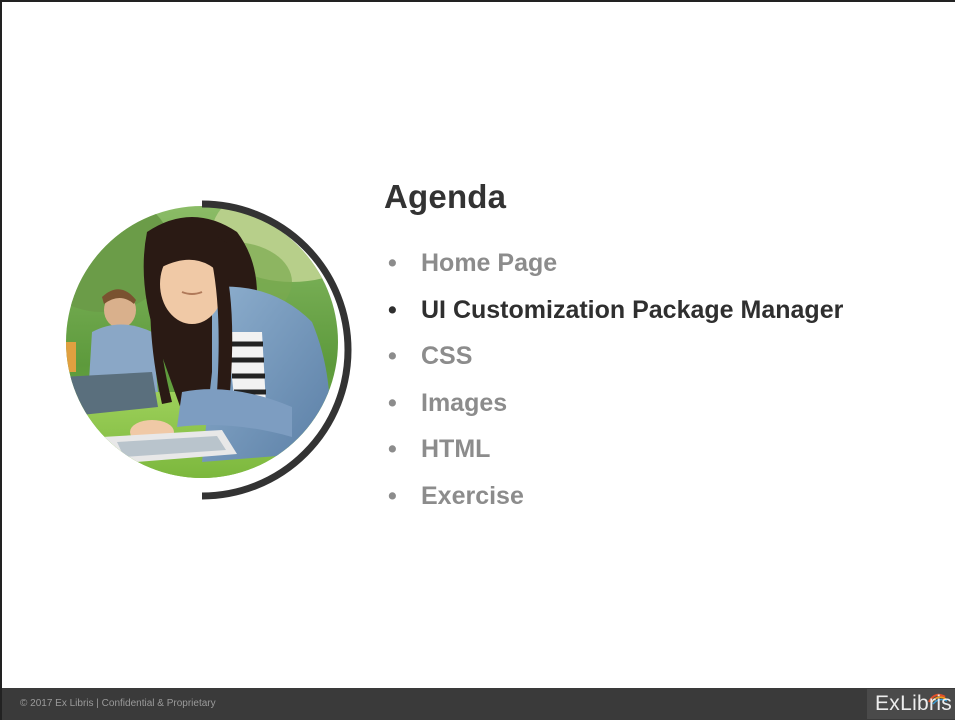  Describe the element at coordinates (472, 495) in the screenshot. I see `agenda-item-label: Exercise` at that location.